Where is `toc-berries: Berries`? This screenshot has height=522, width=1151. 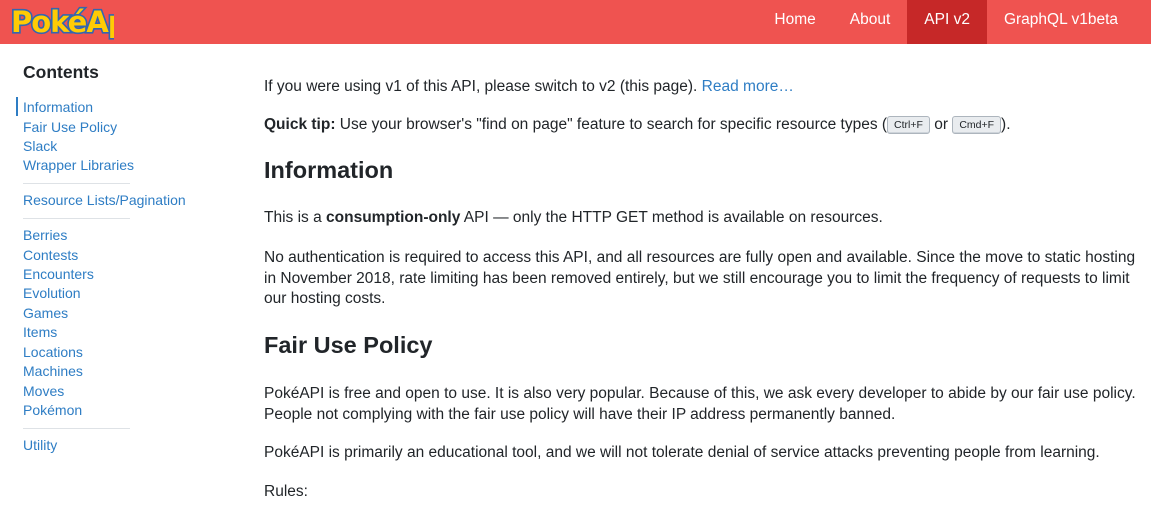
toc-berries: Berries is located at coordinates (45, 235).